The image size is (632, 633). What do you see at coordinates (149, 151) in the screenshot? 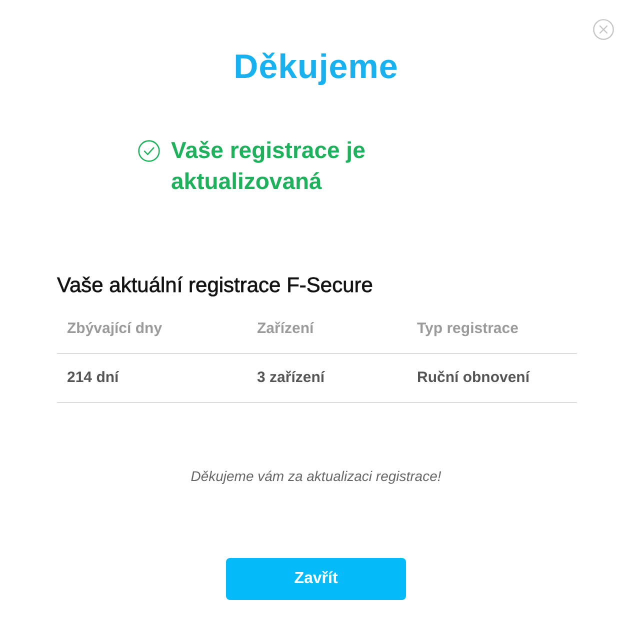
I see `check-circle-icon` at bounding box center [149, 151].